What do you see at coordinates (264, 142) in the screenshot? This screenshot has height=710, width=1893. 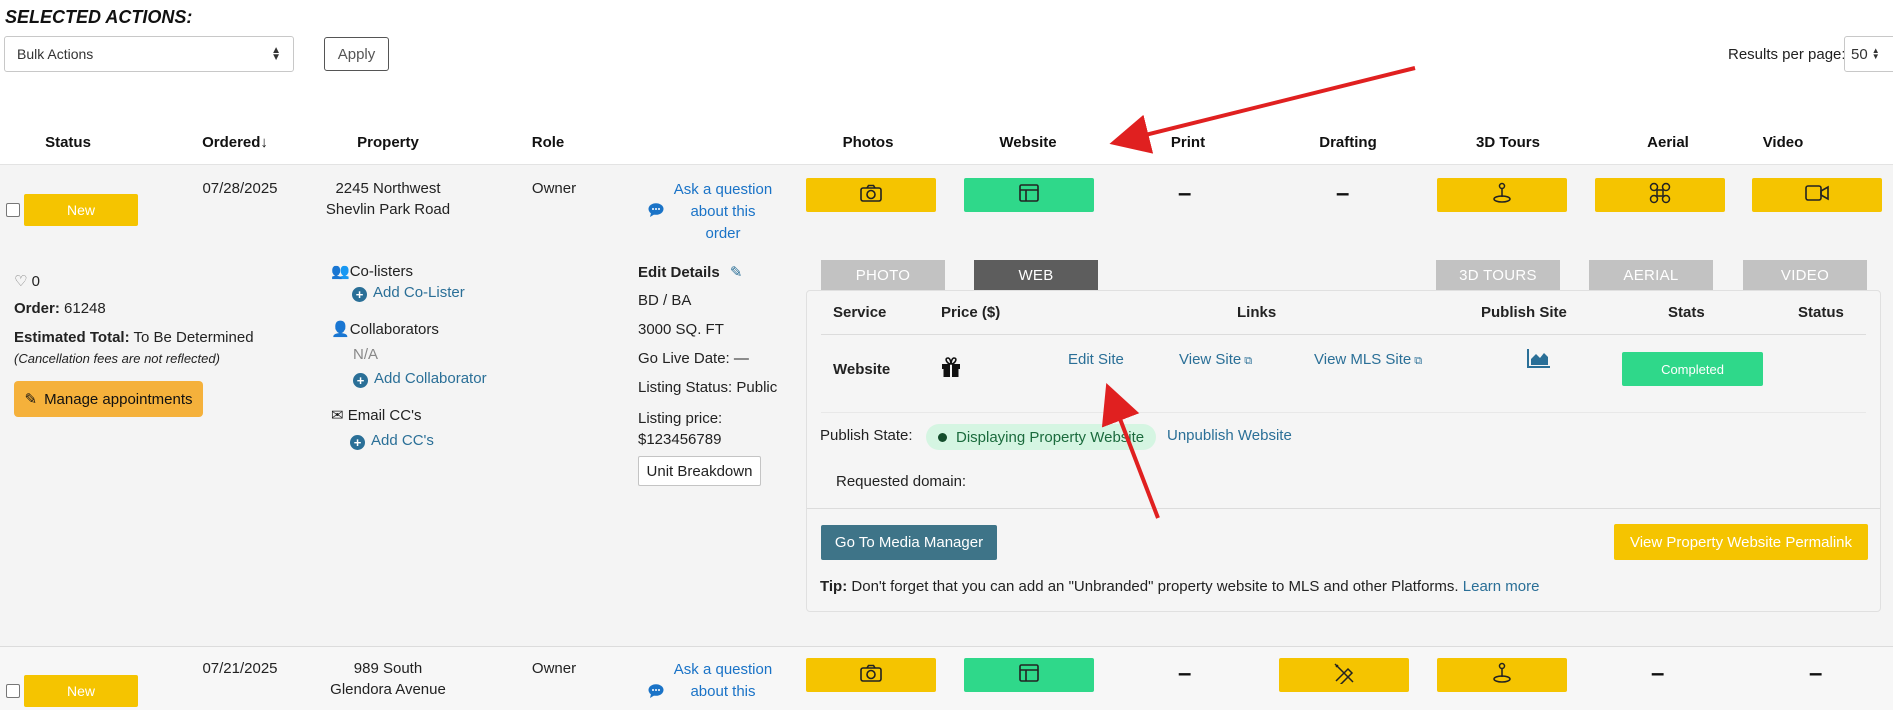 I see `sort-arrow-down-icon: ↓` at bounding box center [264, 142].